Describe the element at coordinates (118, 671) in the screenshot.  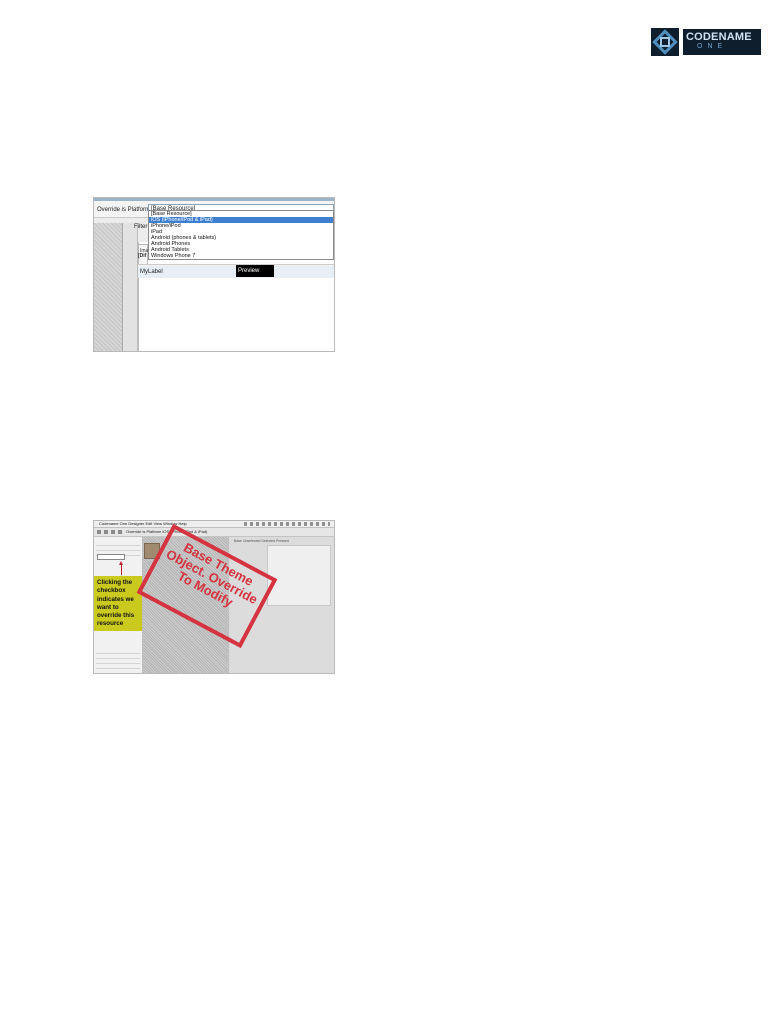
I see `sidebar-row` at that location.